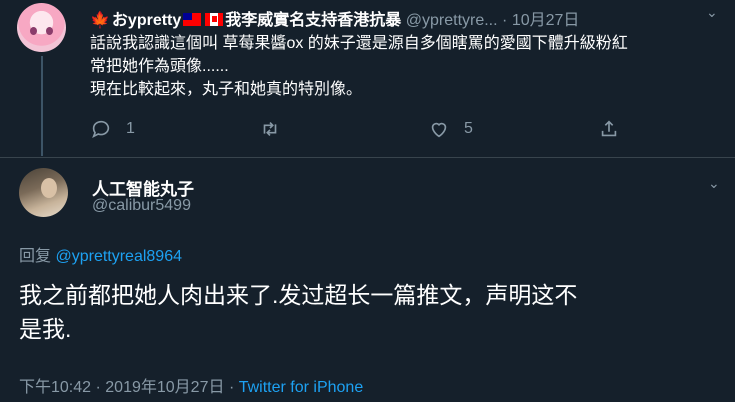 The height and width of the screenshot is (402, 735). Describe the element at coordinates (164, 387) in the screenshot. I see `tweet-date: 2019年10月27日` at that location.